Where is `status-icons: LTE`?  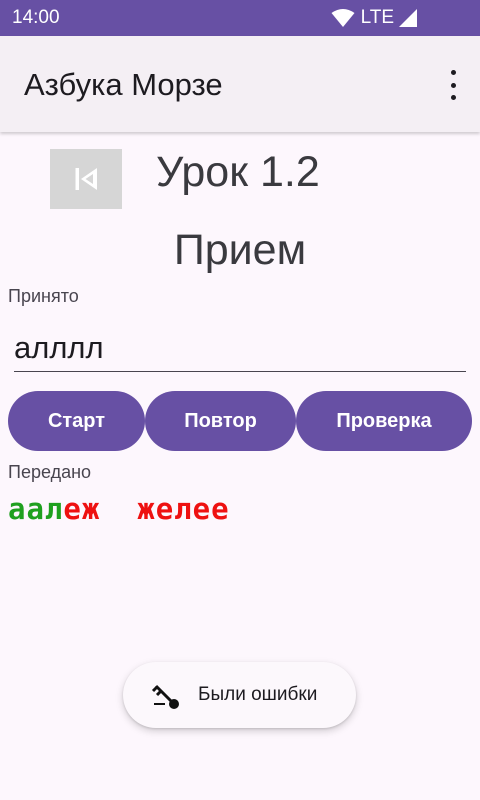 status-icons: LTE is located at coordinates (374, 18).